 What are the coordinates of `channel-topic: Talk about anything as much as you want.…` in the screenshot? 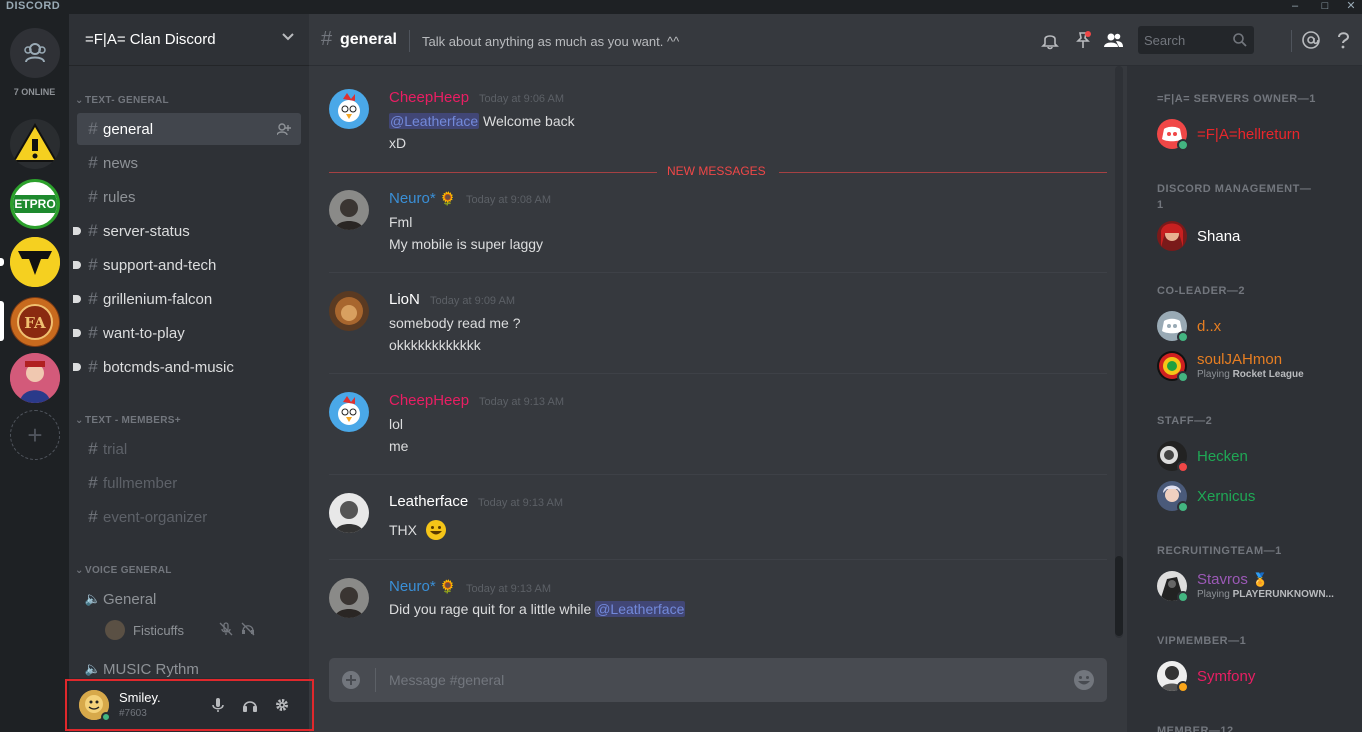 It's located at (551, 41).